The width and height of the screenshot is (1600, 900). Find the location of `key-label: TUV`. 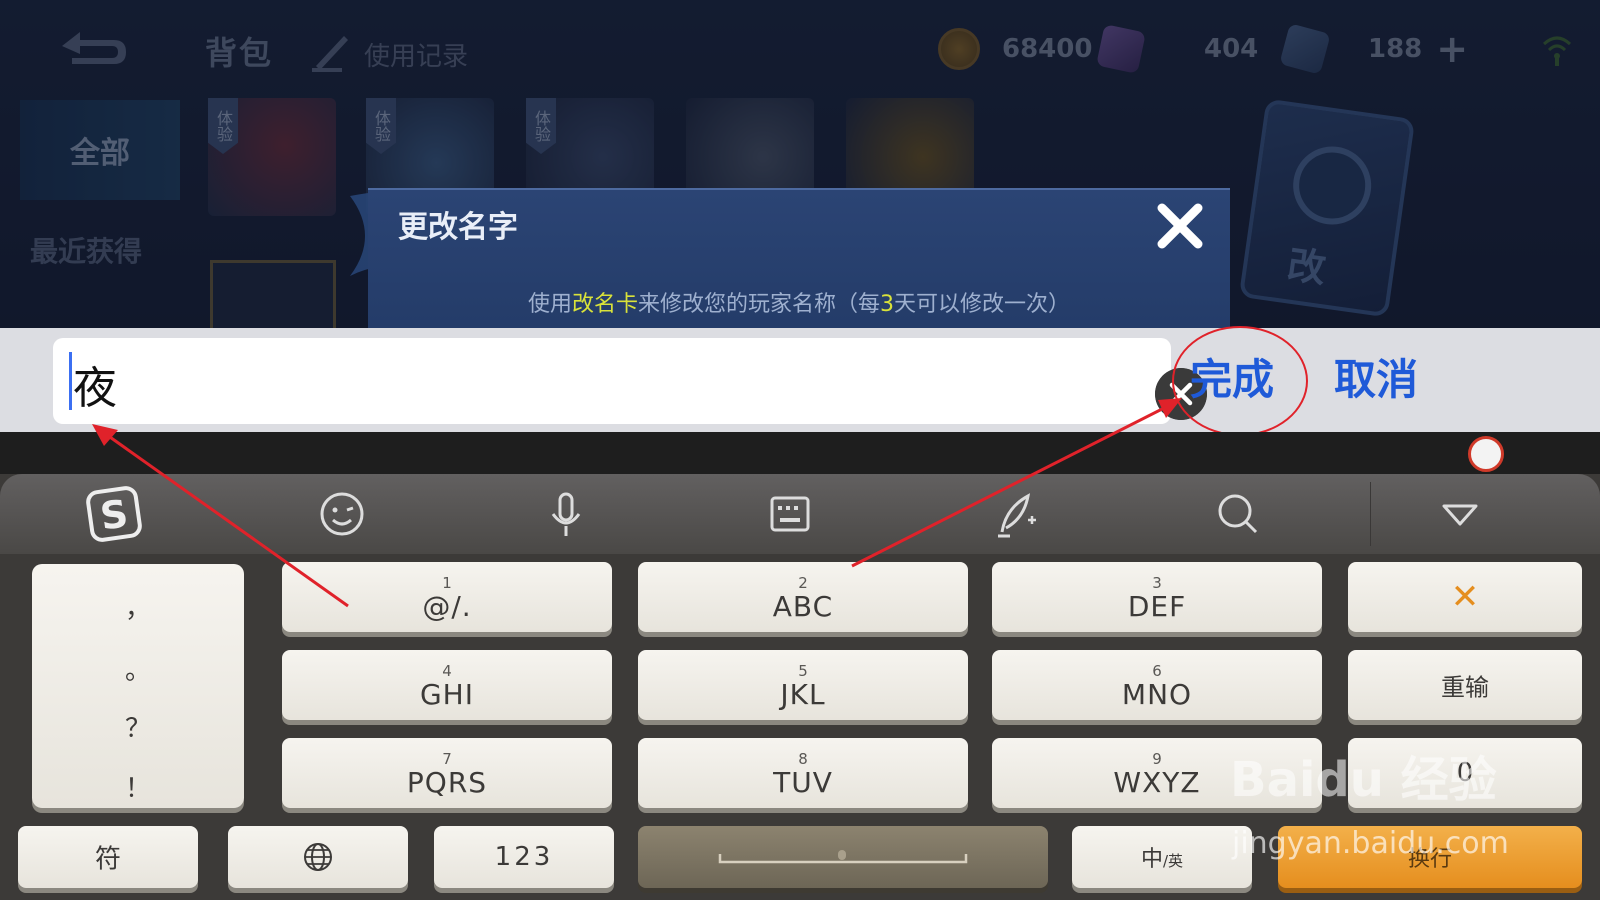

key-label: TUV is located at coordinates (803, 782).